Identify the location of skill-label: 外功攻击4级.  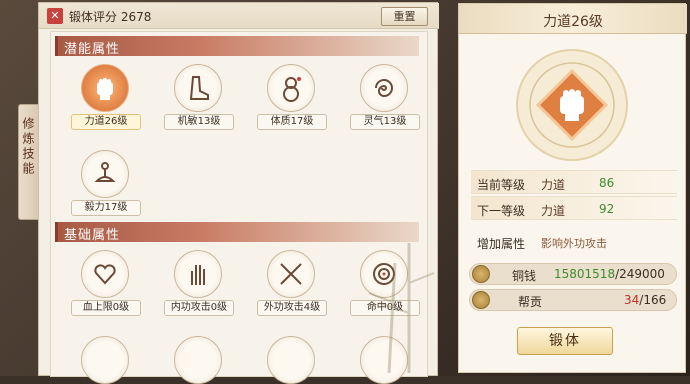
(292, 308).